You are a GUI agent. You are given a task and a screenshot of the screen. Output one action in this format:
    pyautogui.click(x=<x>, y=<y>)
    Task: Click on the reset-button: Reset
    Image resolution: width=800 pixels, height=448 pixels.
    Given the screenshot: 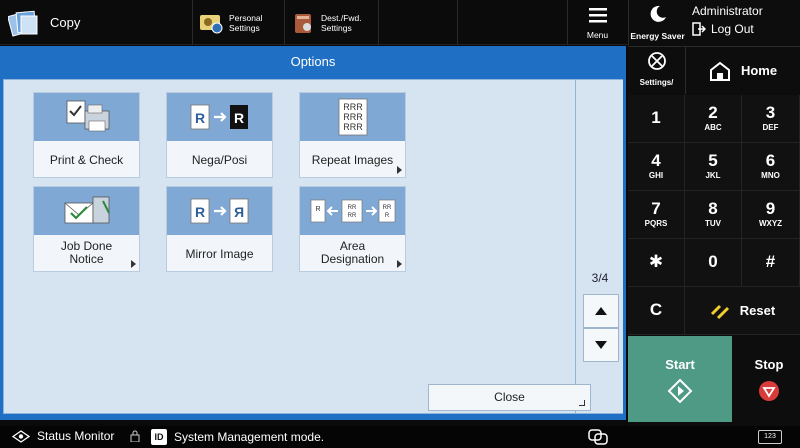 What is the action you would take?
    pyautogui.click(x=742, y=311)
    